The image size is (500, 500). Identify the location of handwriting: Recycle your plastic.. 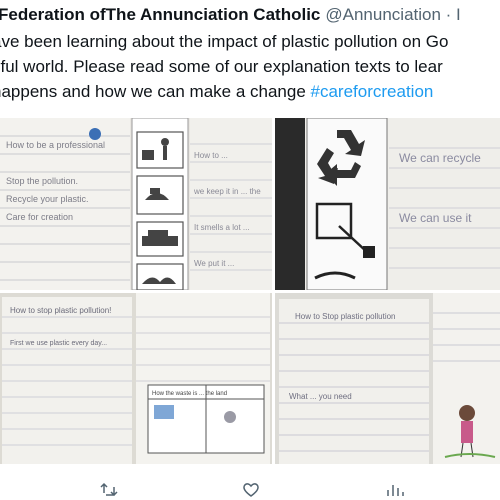
(47, 199).